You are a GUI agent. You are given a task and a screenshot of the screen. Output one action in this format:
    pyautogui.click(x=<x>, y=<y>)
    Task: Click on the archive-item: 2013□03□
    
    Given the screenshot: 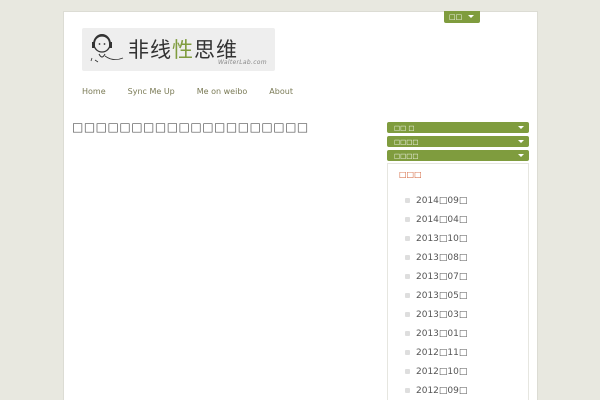 What is the action you would take?
    pyautogui.click(x=436, y=314)
    